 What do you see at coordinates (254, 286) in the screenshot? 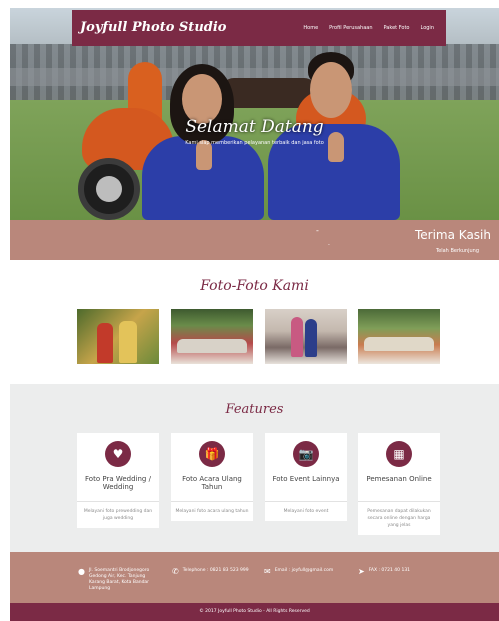
I see `gallery-title: Foto-Foto Kami` at bounding box center [254, 286].